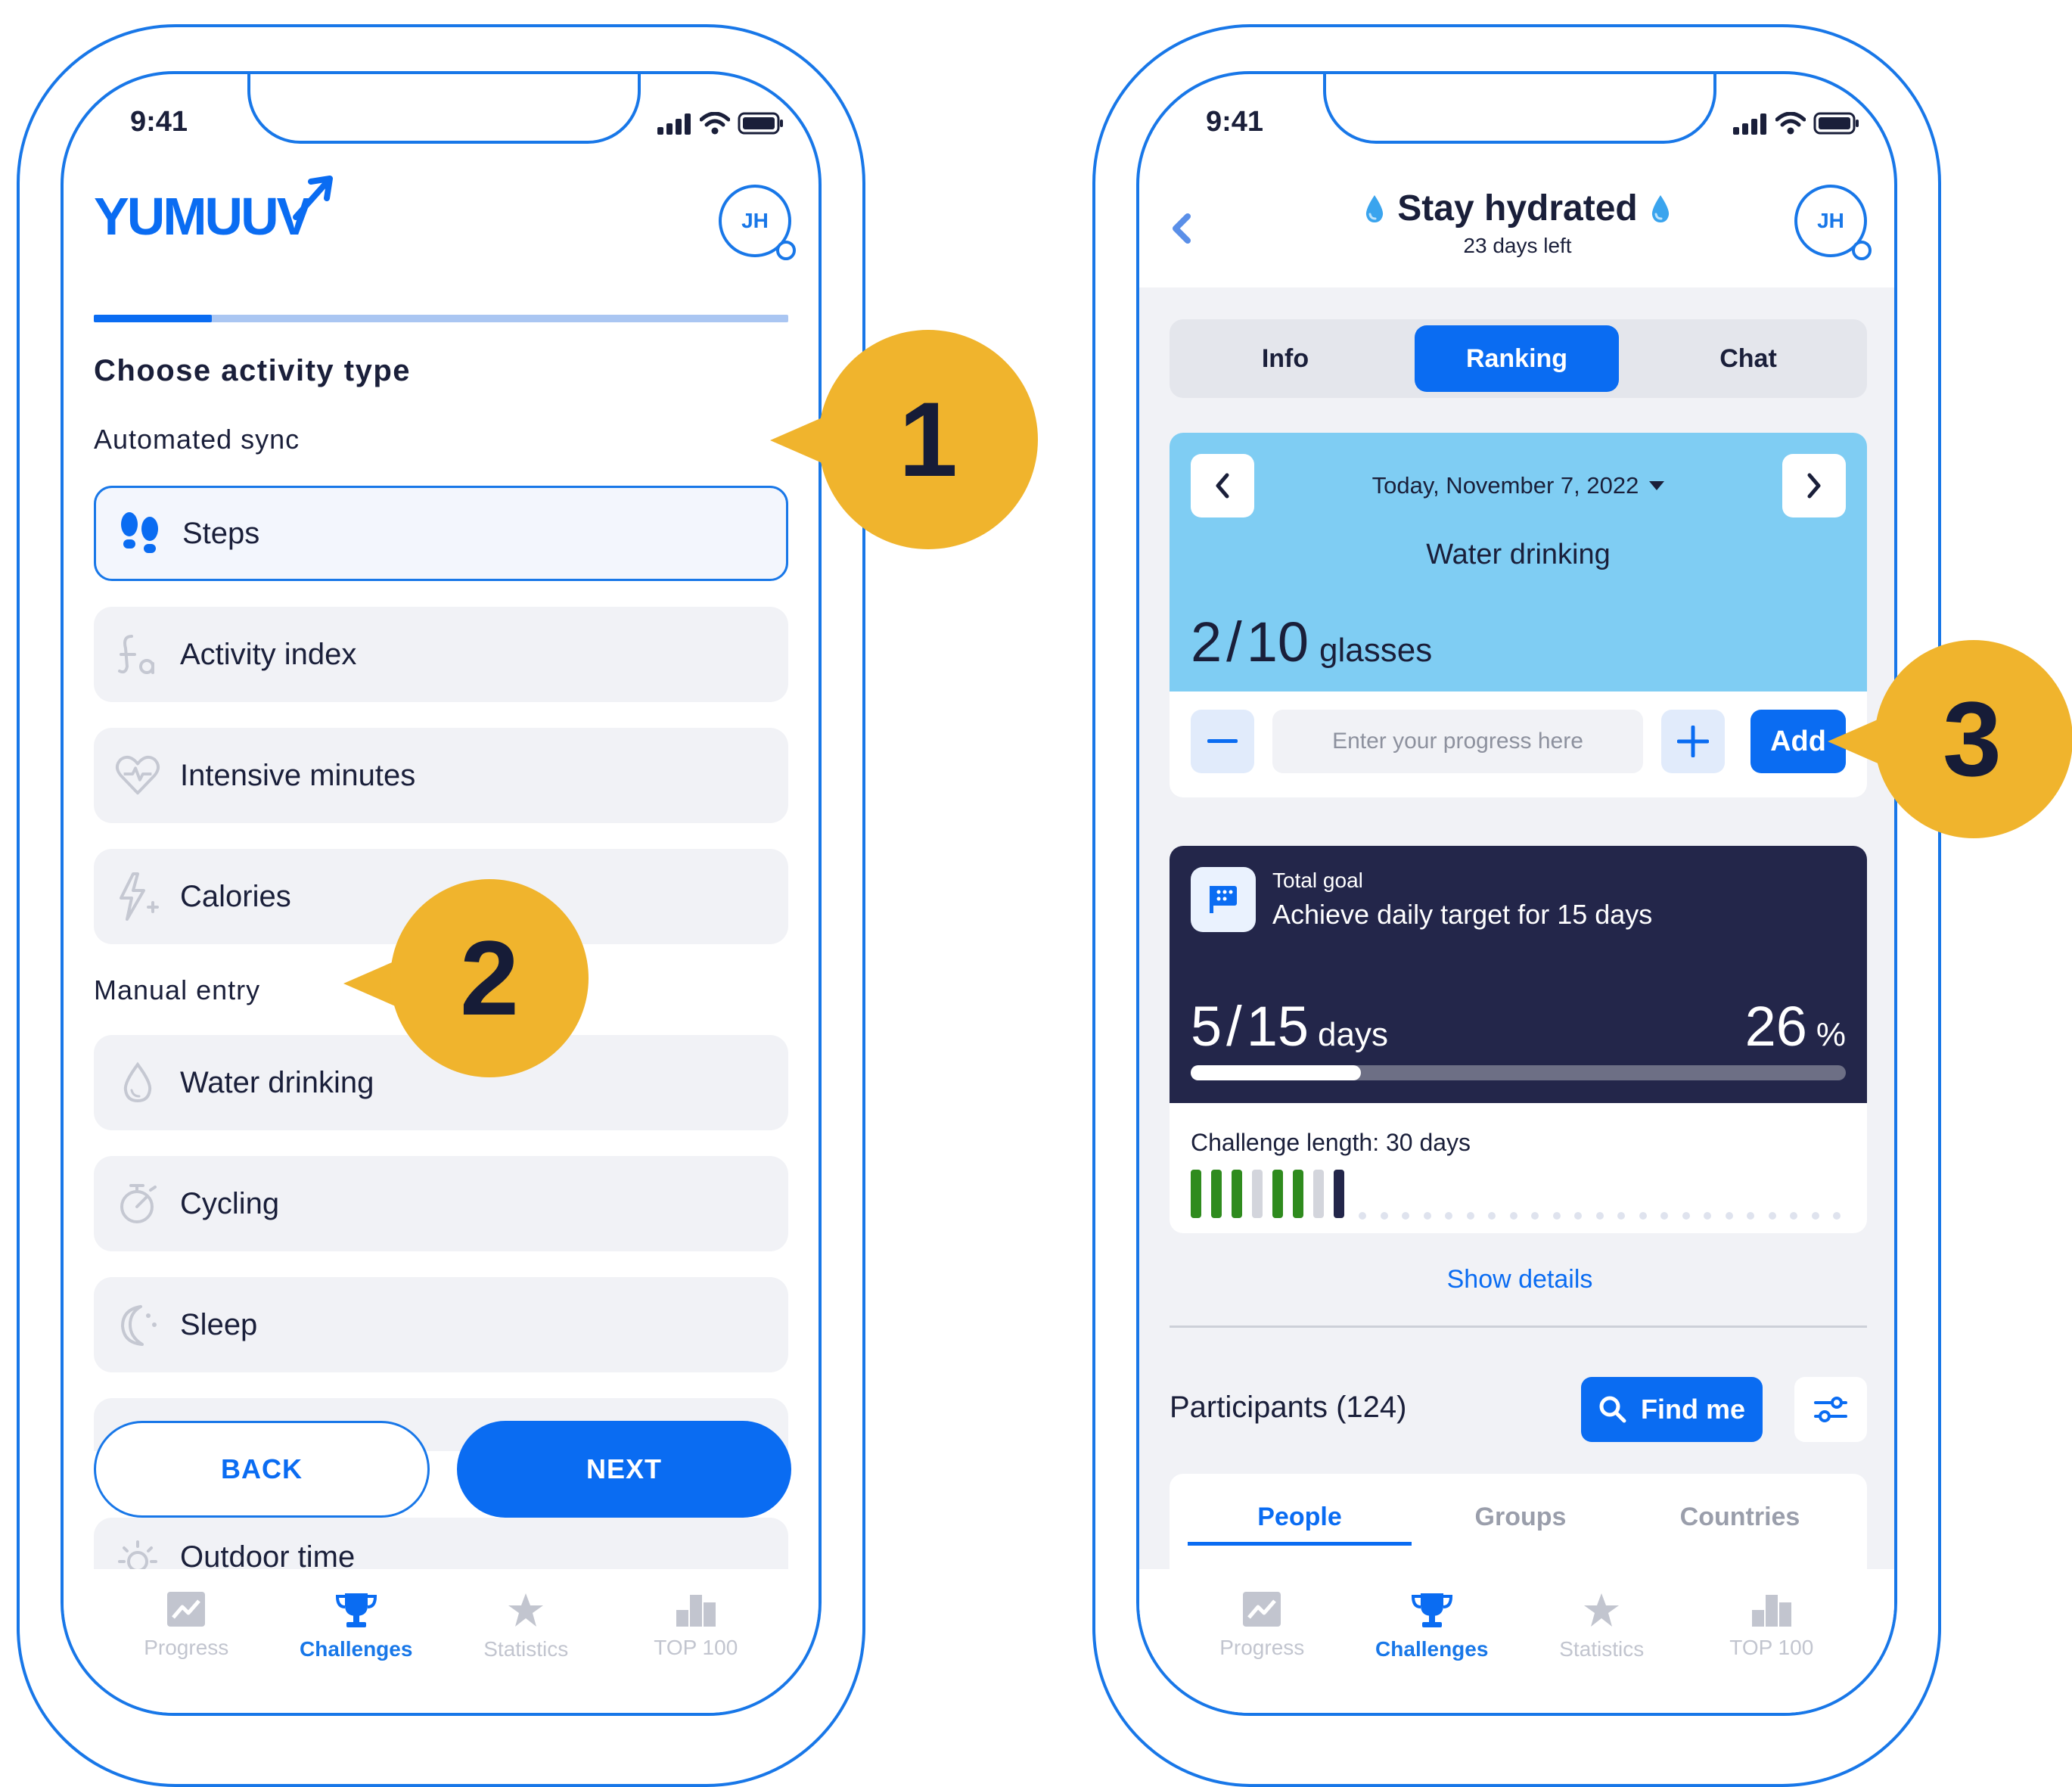 Image resolution: width=2072 pixels, height=1787 pixels. I want to click on wizard-progress-track, so click(441, 318).